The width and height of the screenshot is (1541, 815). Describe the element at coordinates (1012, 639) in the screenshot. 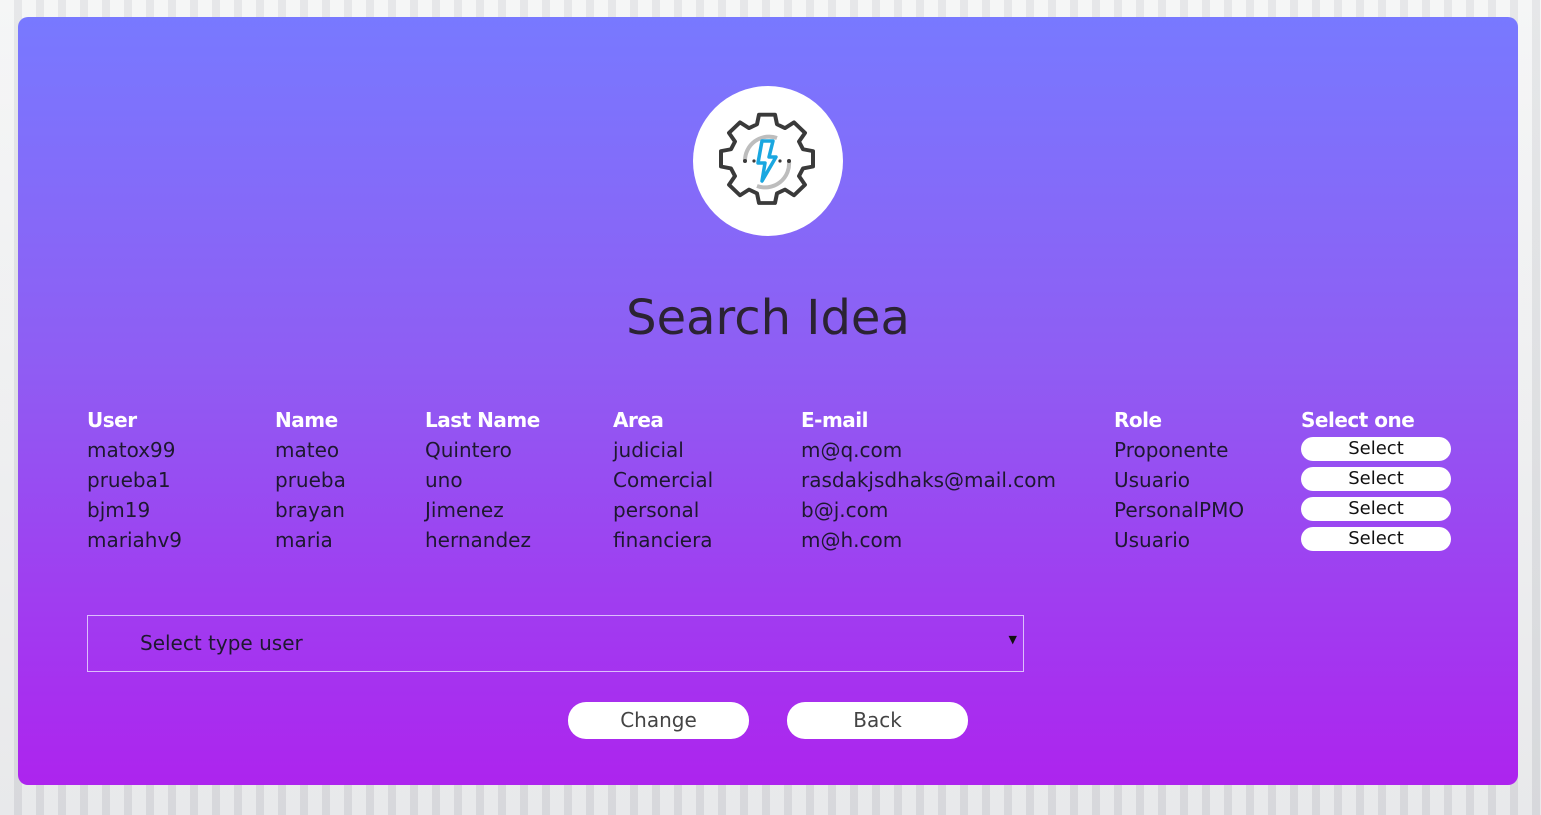

I see `caret-down-icon: ▼` at that location.